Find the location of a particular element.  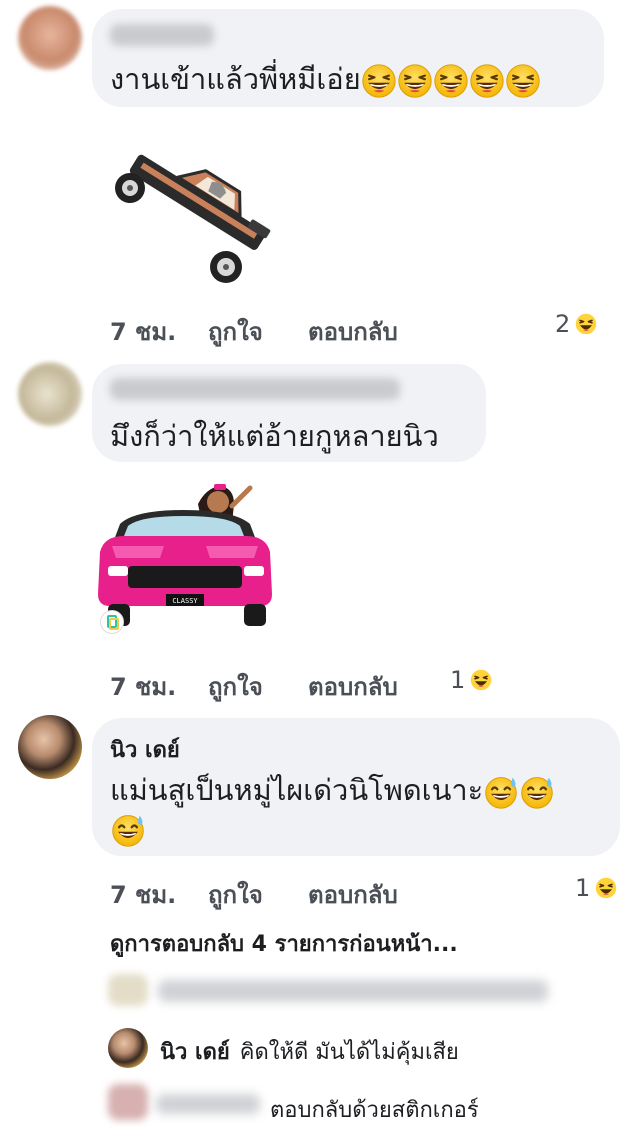

reply-text: ตอบกลับด้วยสติกเกอร์ is located at coordinates (374, 1110).